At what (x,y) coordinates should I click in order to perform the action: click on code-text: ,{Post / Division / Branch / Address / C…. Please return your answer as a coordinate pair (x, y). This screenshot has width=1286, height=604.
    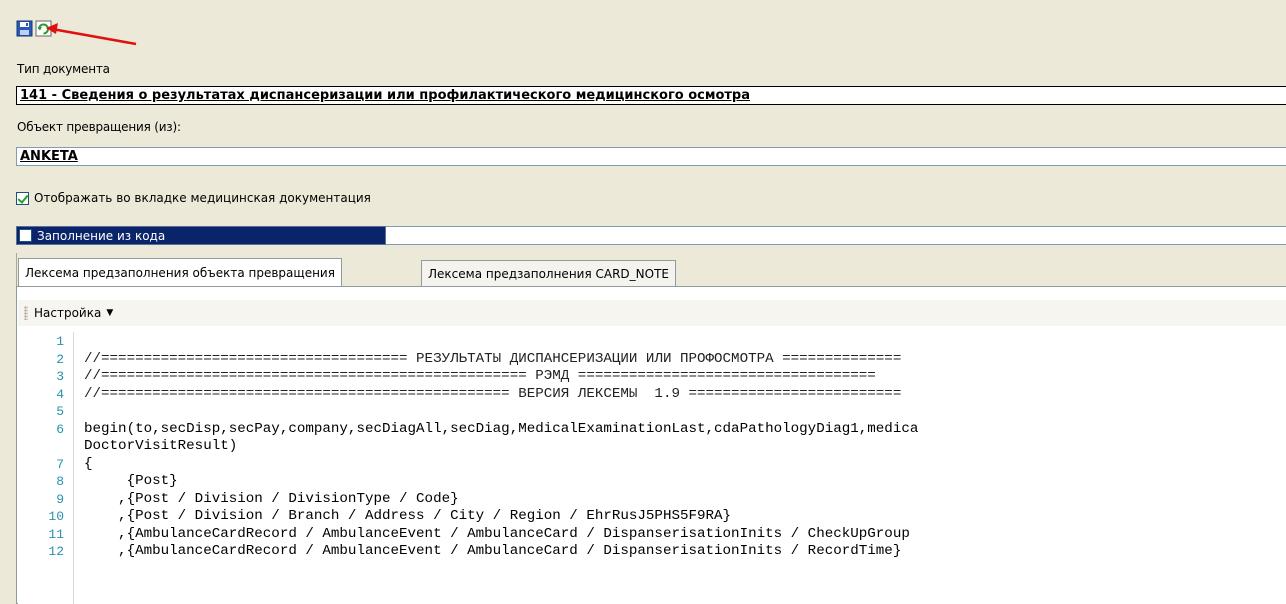
    Looking at the image, I should click on (408, 516).